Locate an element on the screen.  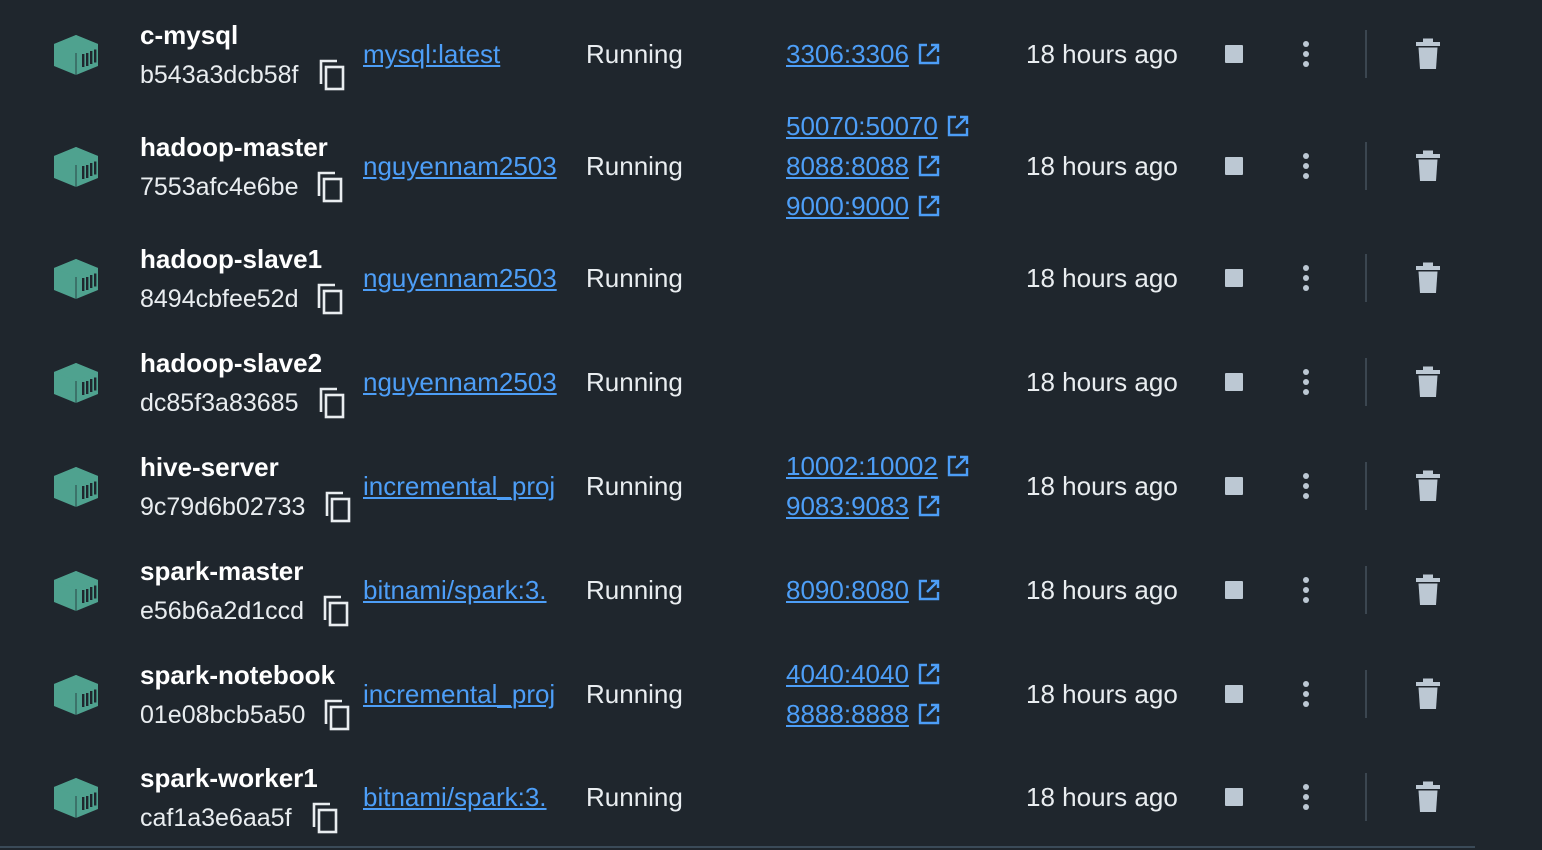
container-name-link: c-mysql is located at coordinates (189, 35).